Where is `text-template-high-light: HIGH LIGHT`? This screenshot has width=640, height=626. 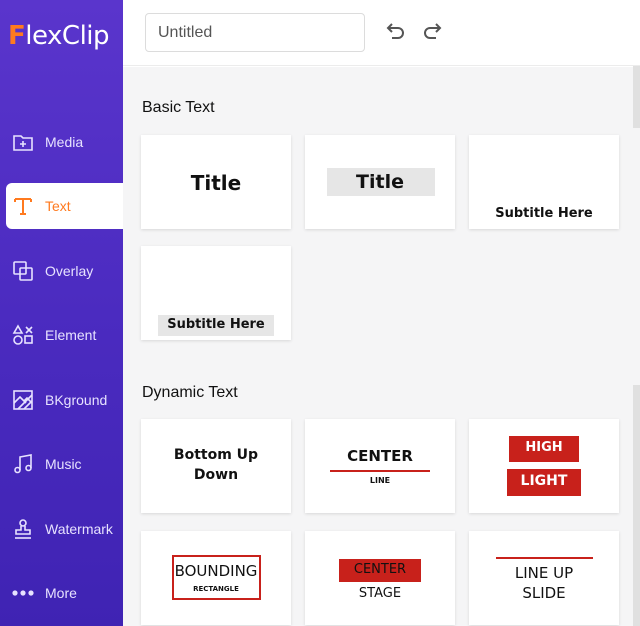
text-template-high-light: HIGH LIGHT is located at coordinates (544, 466).